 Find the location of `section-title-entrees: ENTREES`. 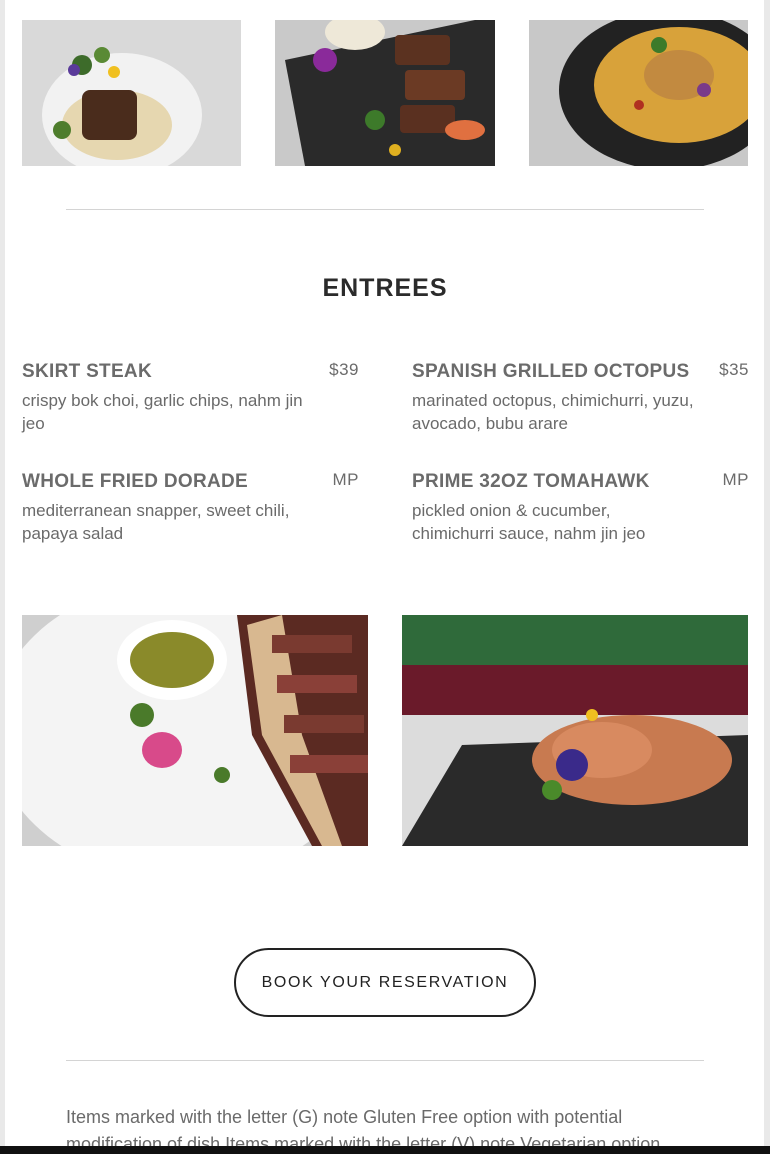

section-title-entrees: ENTREES is located at coordinates (385, 288).